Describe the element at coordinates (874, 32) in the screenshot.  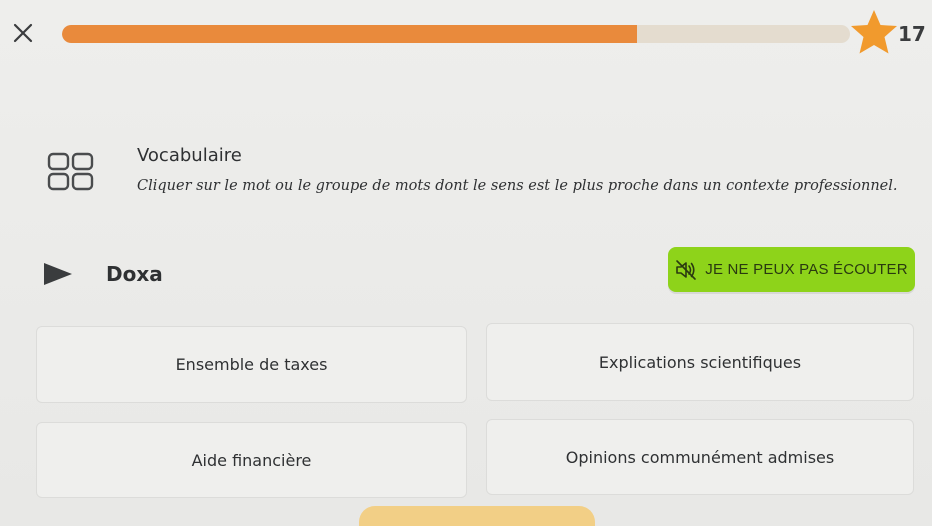
I see `star-icon` at that location.